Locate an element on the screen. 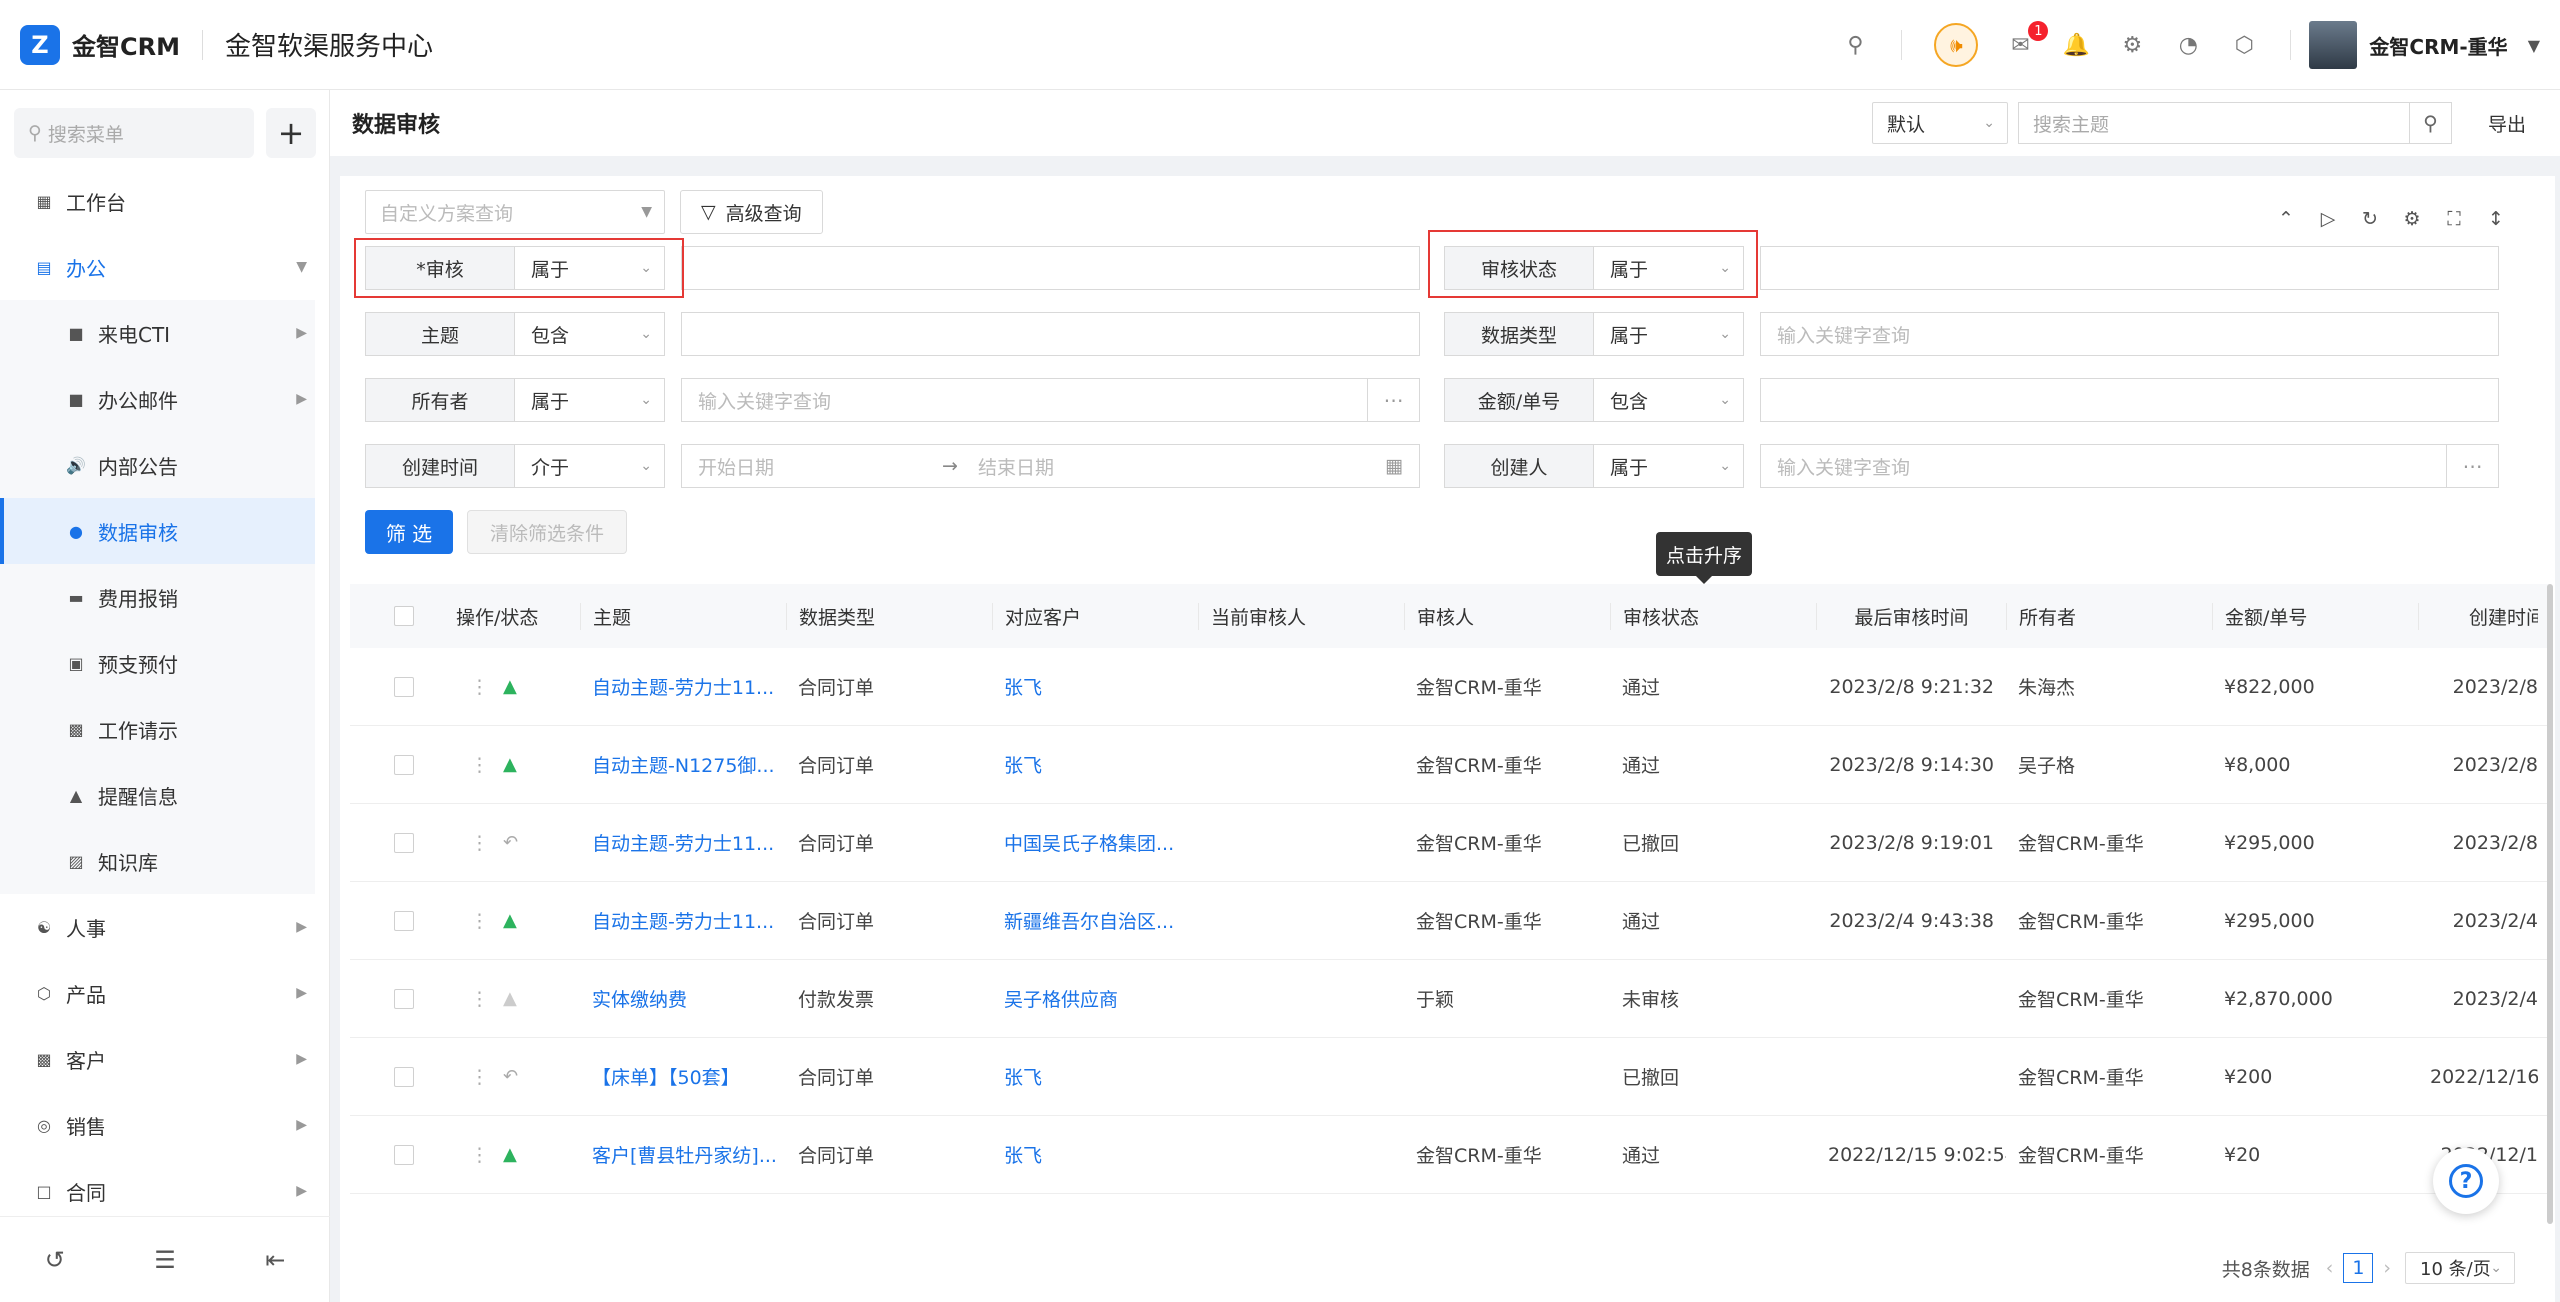 The height and width of the screenshot is (1302, 2560). filter-operator-select: 属于 ⌄ is located at coordinates (1669, 334).